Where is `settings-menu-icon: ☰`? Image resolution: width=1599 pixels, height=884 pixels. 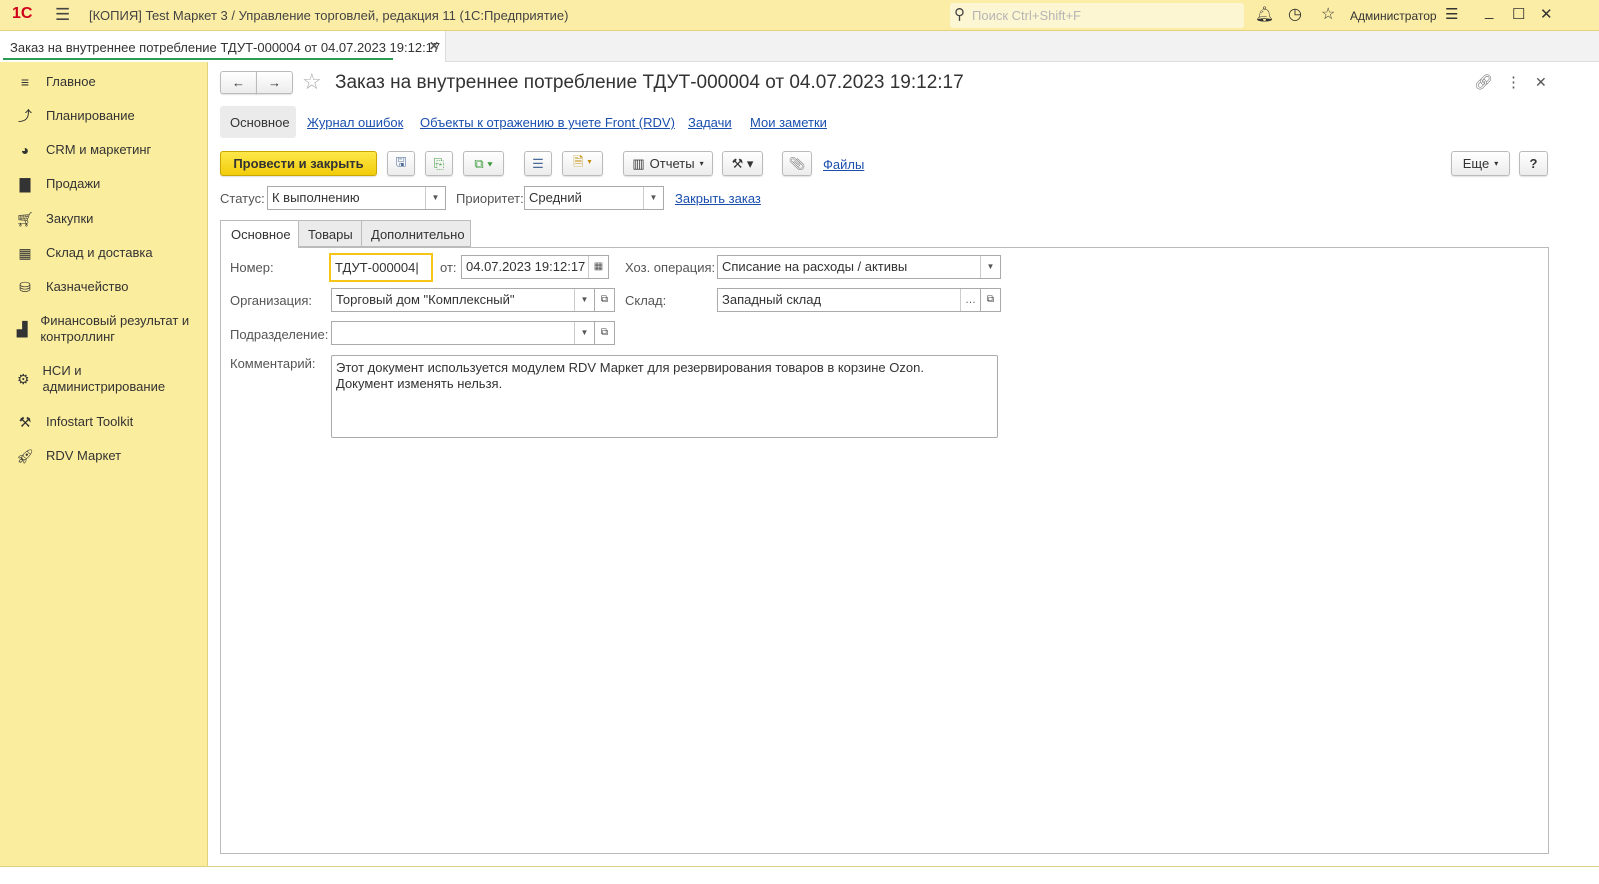 settings-menu-icon: ☰ is located at coordinates (1451, 14).